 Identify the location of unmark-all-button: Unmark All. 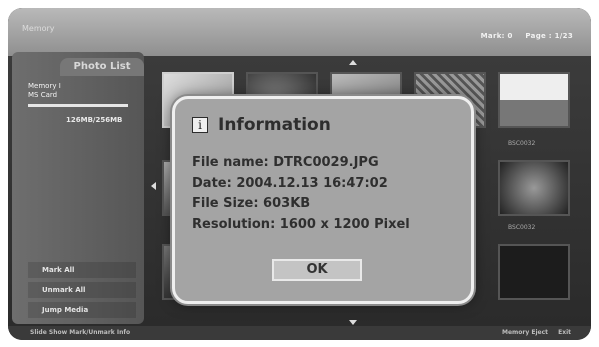
(82, 290).